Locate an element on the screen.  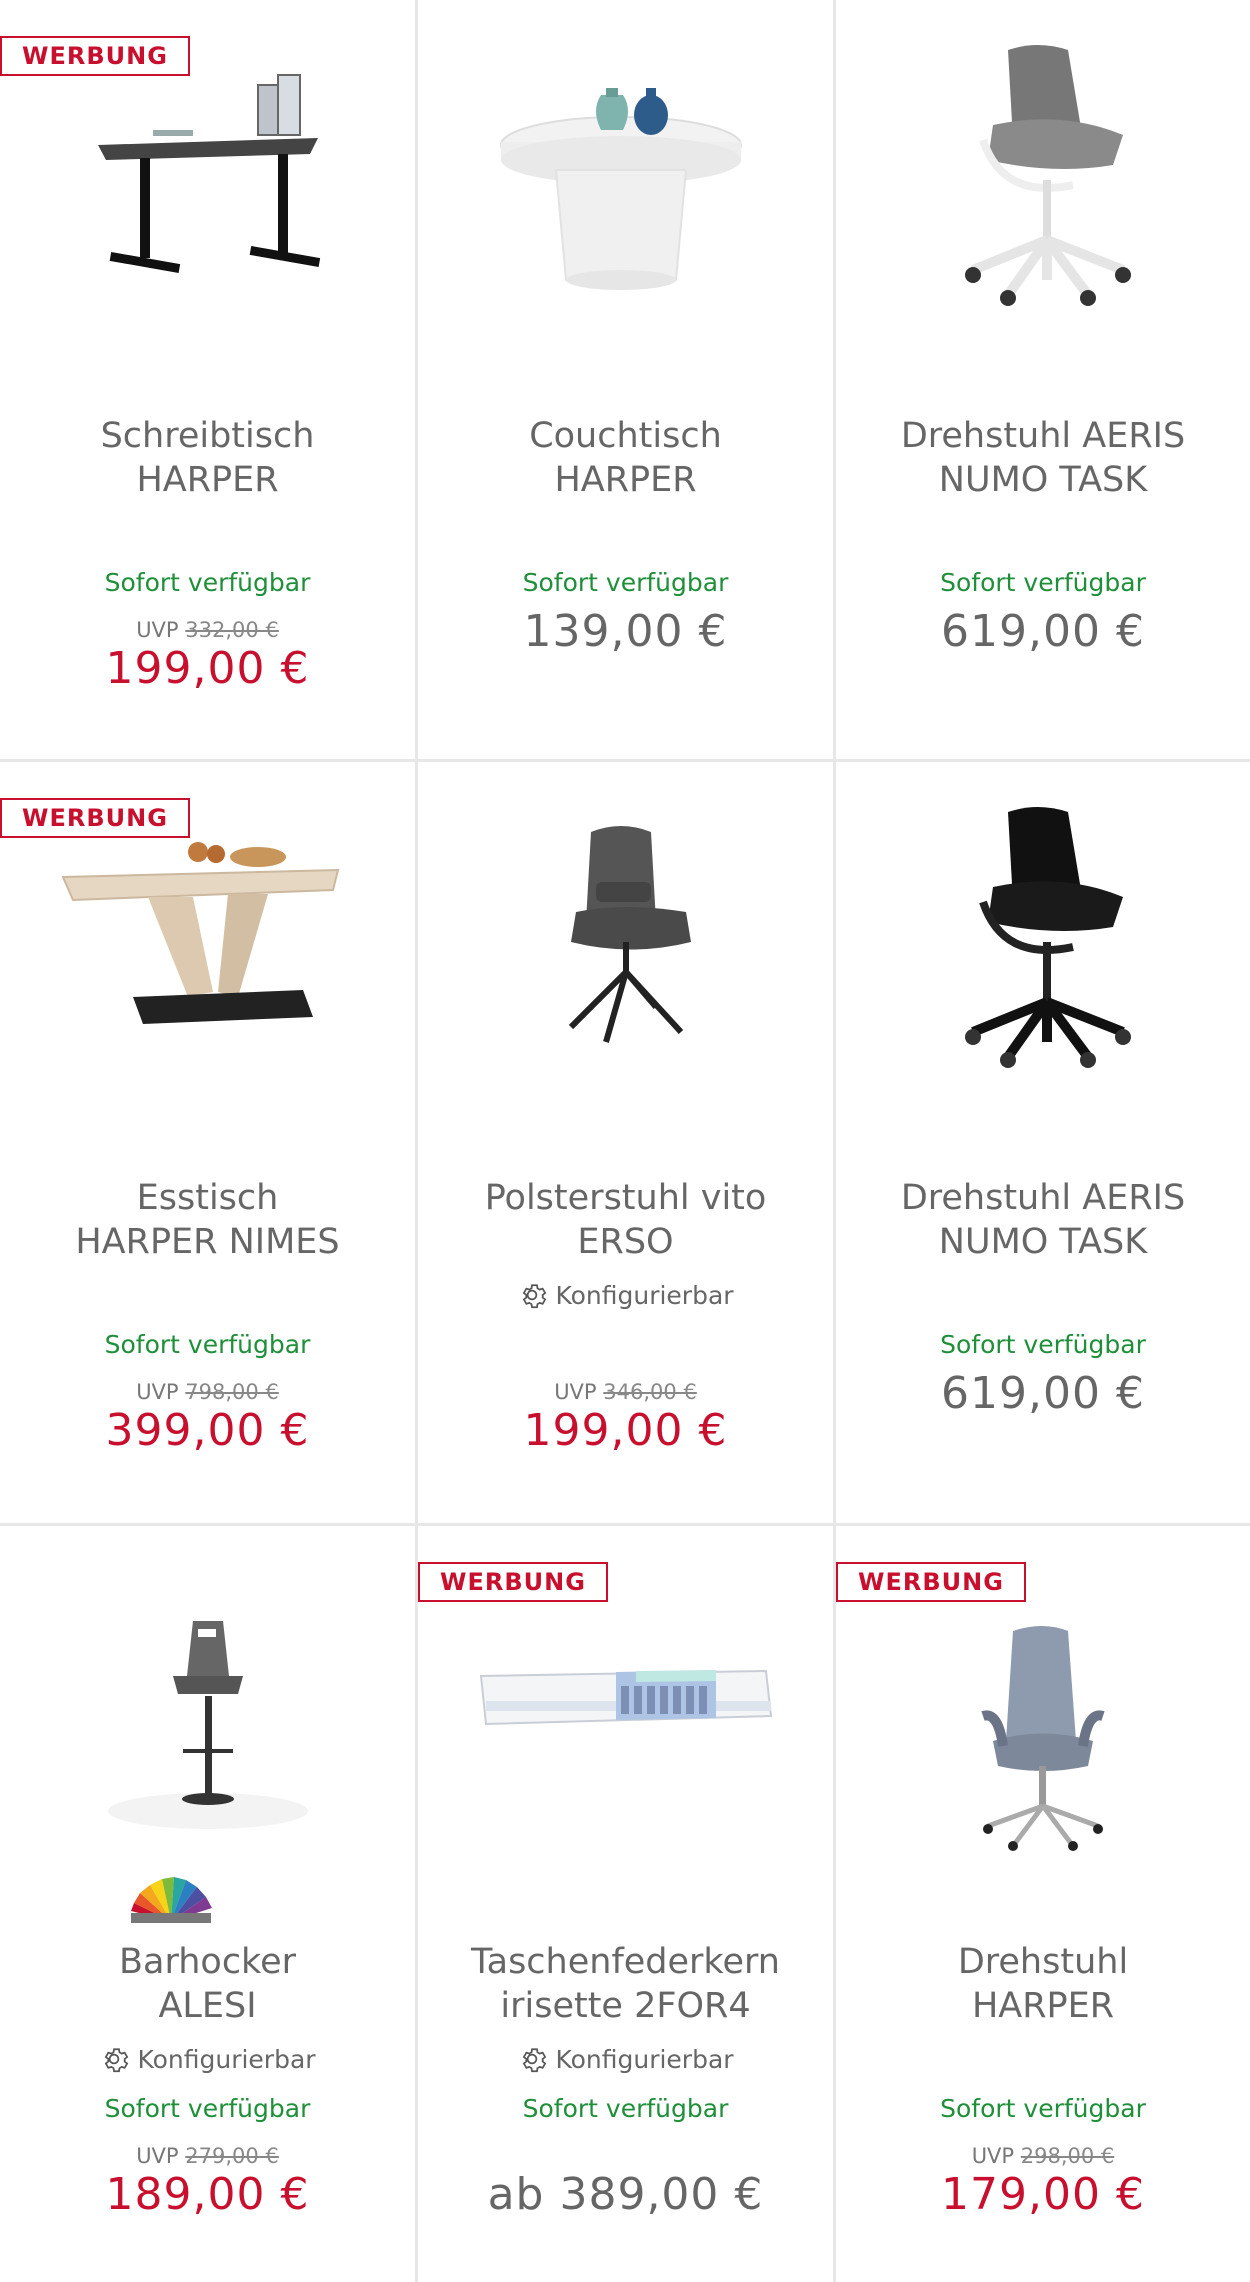
product-title: Schreibtisch HARPER is located at coordinates (207, 458).